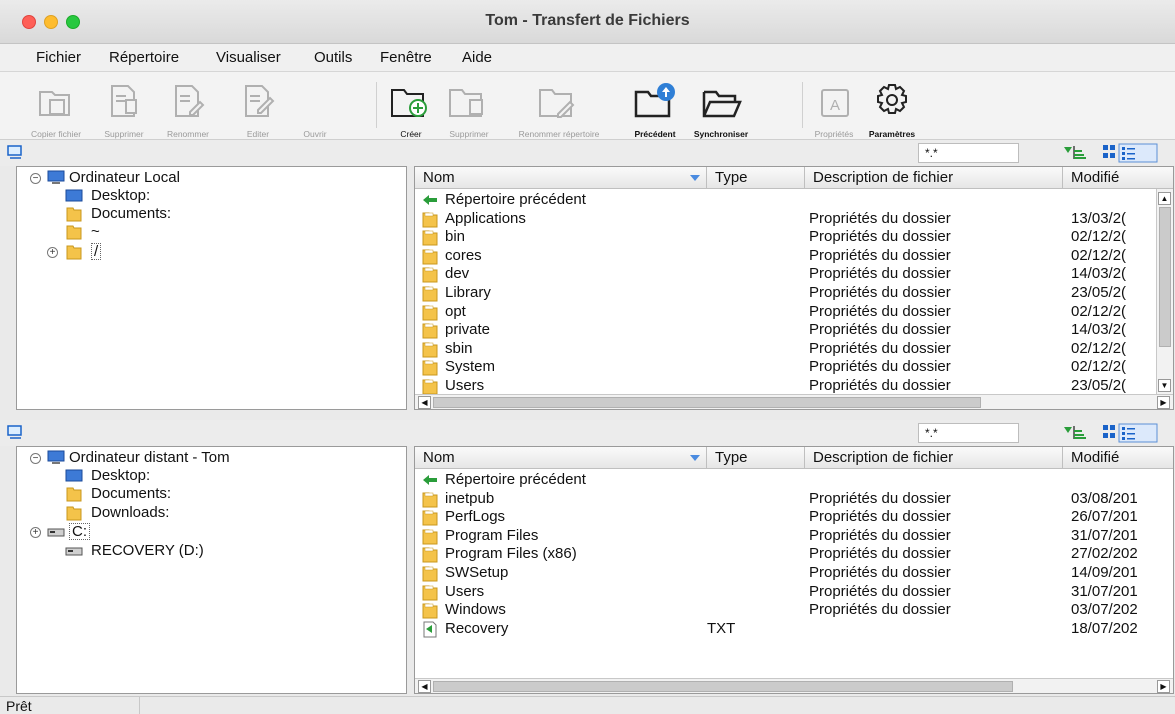 This screenshot has height=714, width=1175. I want to click on edit-file-button: Editer, so click(258, 109).